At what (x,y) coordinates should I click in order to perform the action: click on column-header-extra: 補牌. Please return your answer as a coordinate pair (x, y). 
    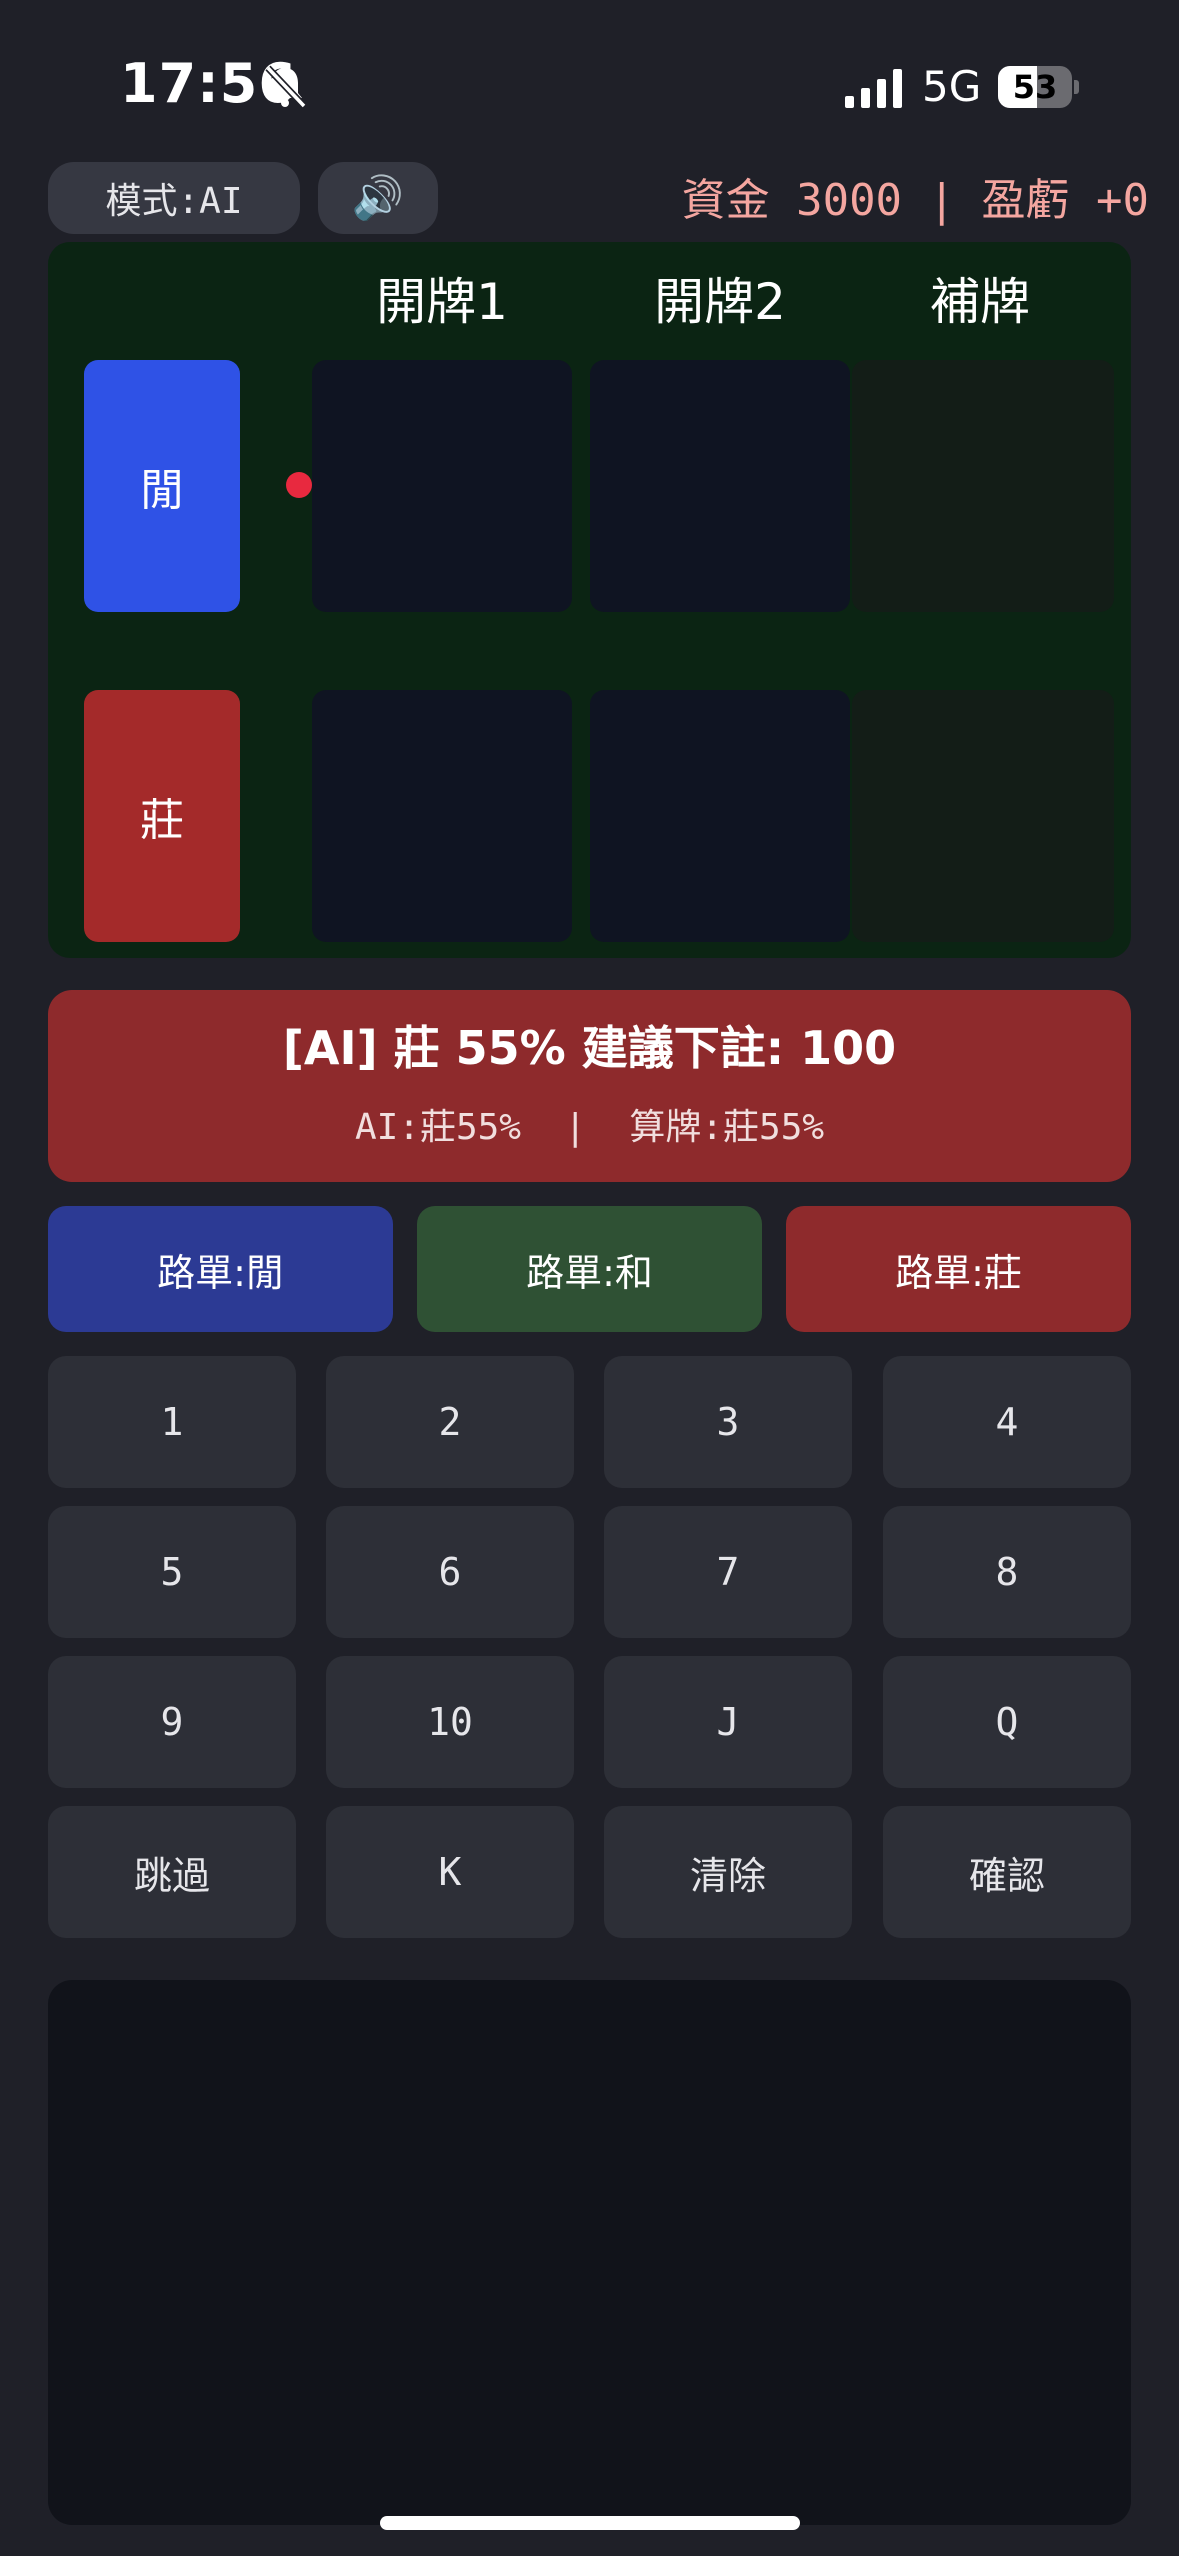
    Looking at the image, I should click on (980, 302).